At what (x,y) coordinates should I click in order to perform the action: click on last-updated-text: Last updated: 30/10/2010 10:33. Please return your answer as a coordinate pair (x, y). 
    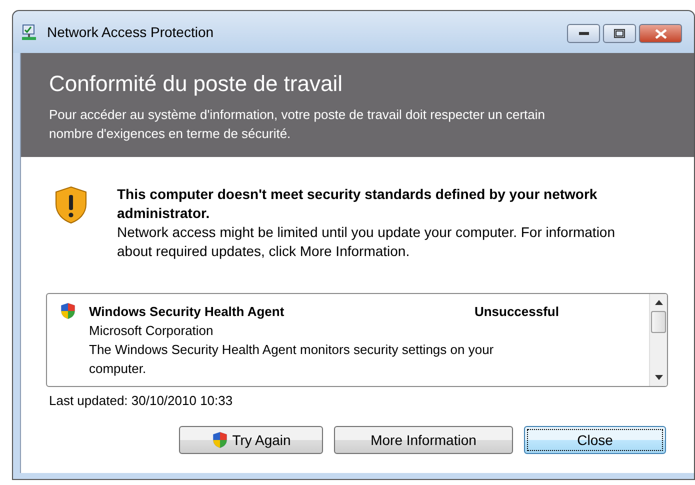
    Looking at the image, I should click on (141, 400).